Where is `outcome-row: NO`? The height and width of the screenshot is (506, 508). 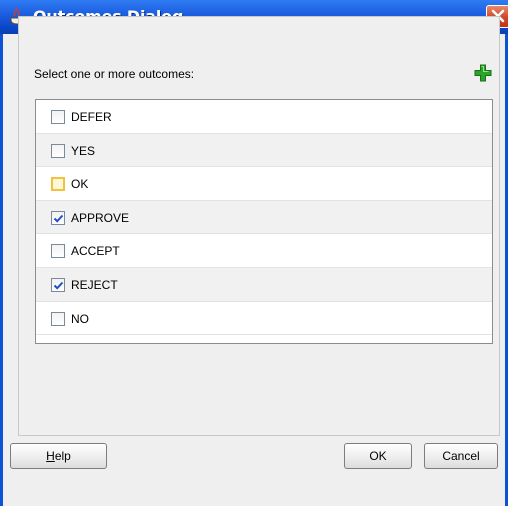 outcome-row: NO is located at coordinates (264, 319).